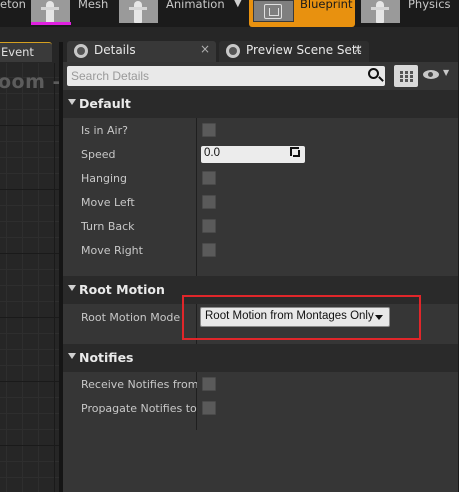 The width and height of the screenshot is (459, 492). Describe the element at coordinates (209, 226) in the screenshot. I see `turn-back-checkbox` at that location.